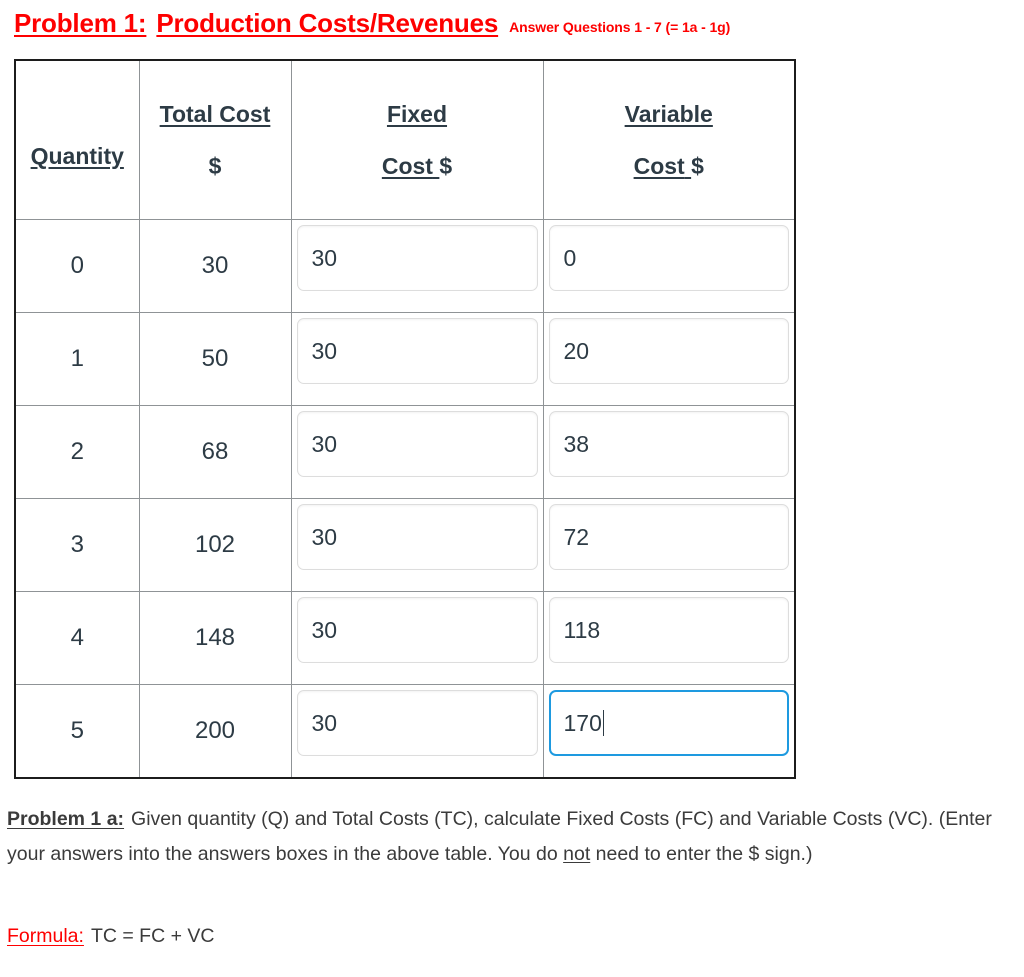 Image resolution: width=1024 pixels, height=977 pixels. I want to click on column-header-fixed-dollar: $, so click(446, 165).